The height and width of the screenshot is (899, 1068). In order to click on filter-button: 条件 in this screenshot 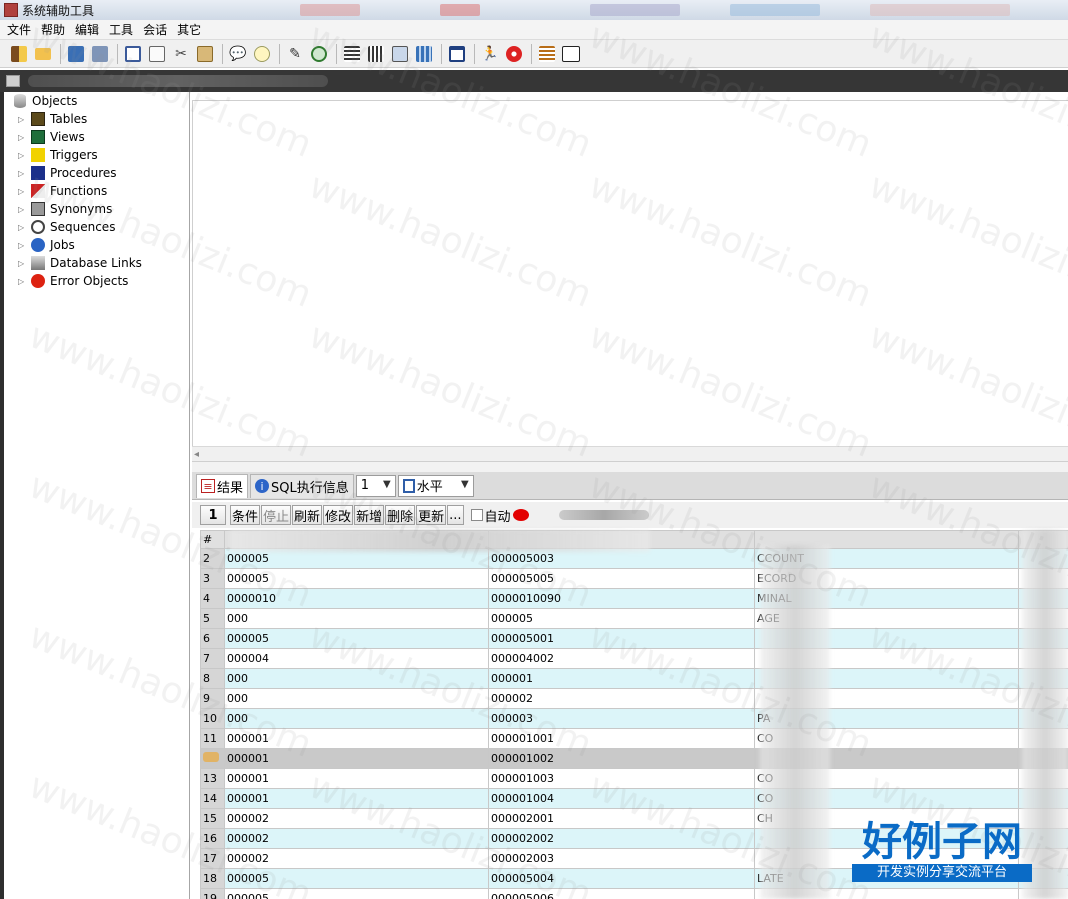, I will do `click(245, 515)`.